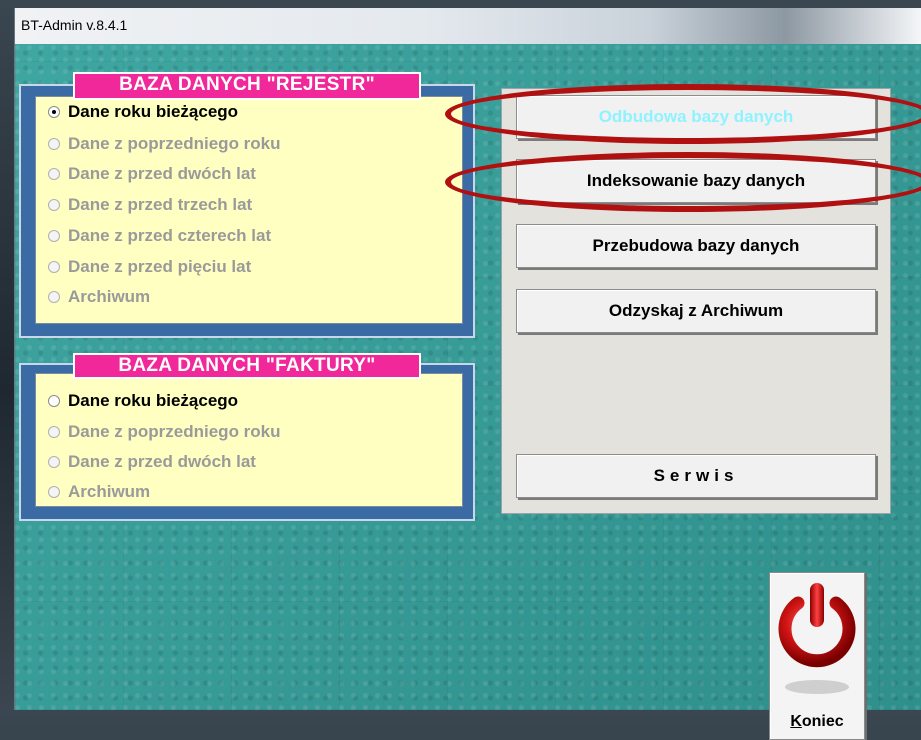 The height and width of the screenshot is (740, 921). Describe the element at coordinates (247, 86) in the screenshot. I see `rejestr-group-title: BAZA DANYCH "REJESTR"` at that location.